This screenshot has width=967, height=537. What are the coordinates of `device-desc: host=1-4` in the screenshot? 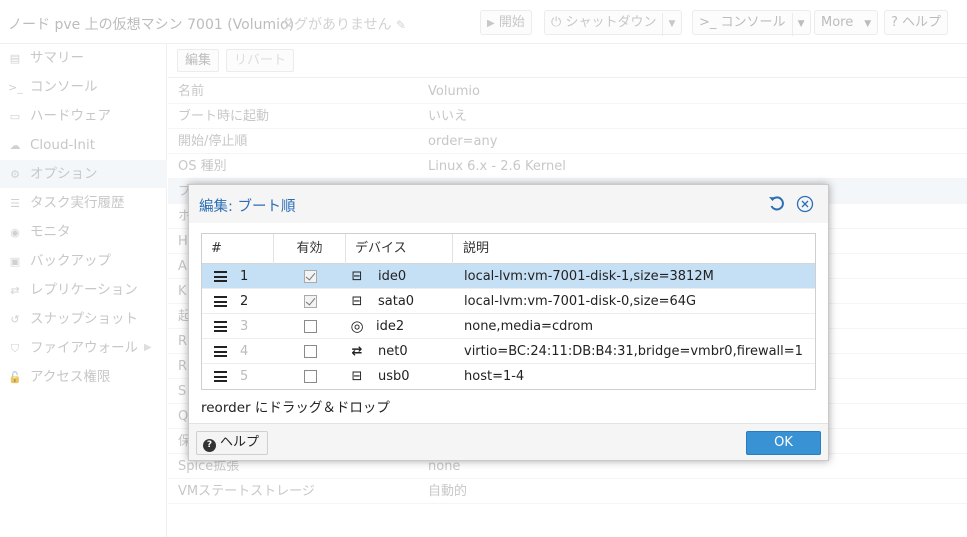 It's located at (494, 376).